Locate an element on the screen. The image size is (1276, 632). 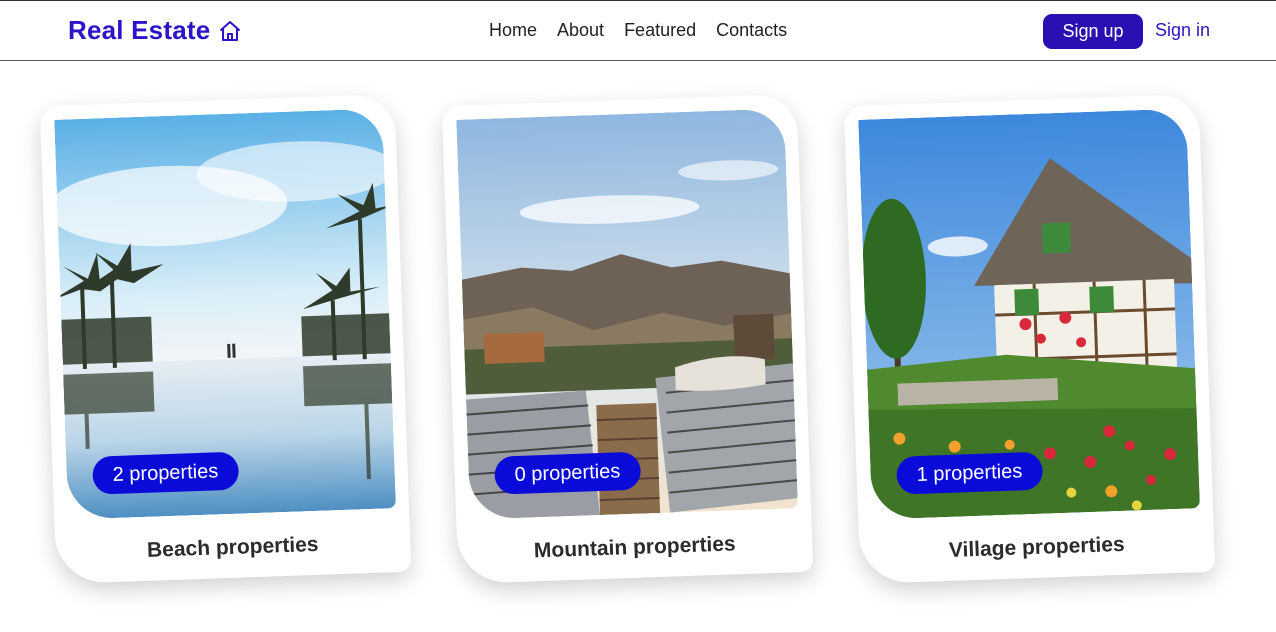
nav-featured: Featured is located at coordinates (660, 30).